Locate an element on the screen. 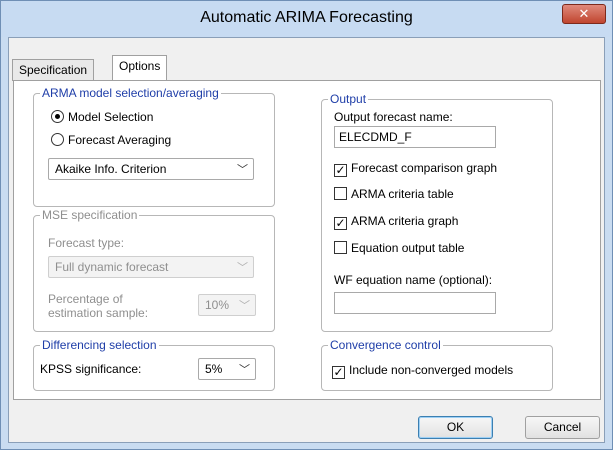 This screenshot has width=613, height=450. title-bar: Automatic ARIMA Forecasting ✕ is located at coordinates (306, 19).